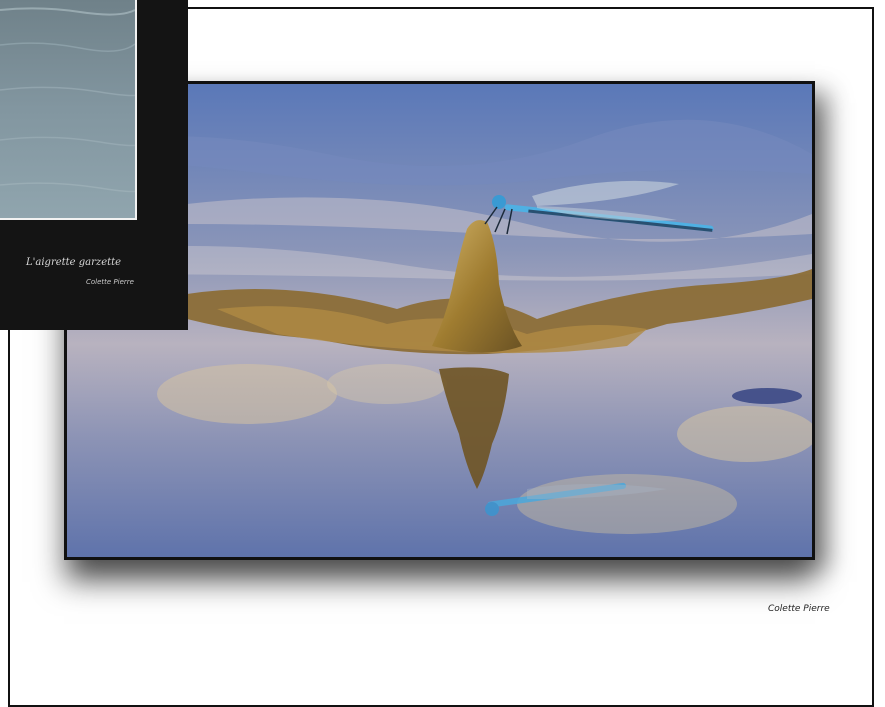  I want to click on thumbnail-title: L'aigrette garzette, so click(74, 262).